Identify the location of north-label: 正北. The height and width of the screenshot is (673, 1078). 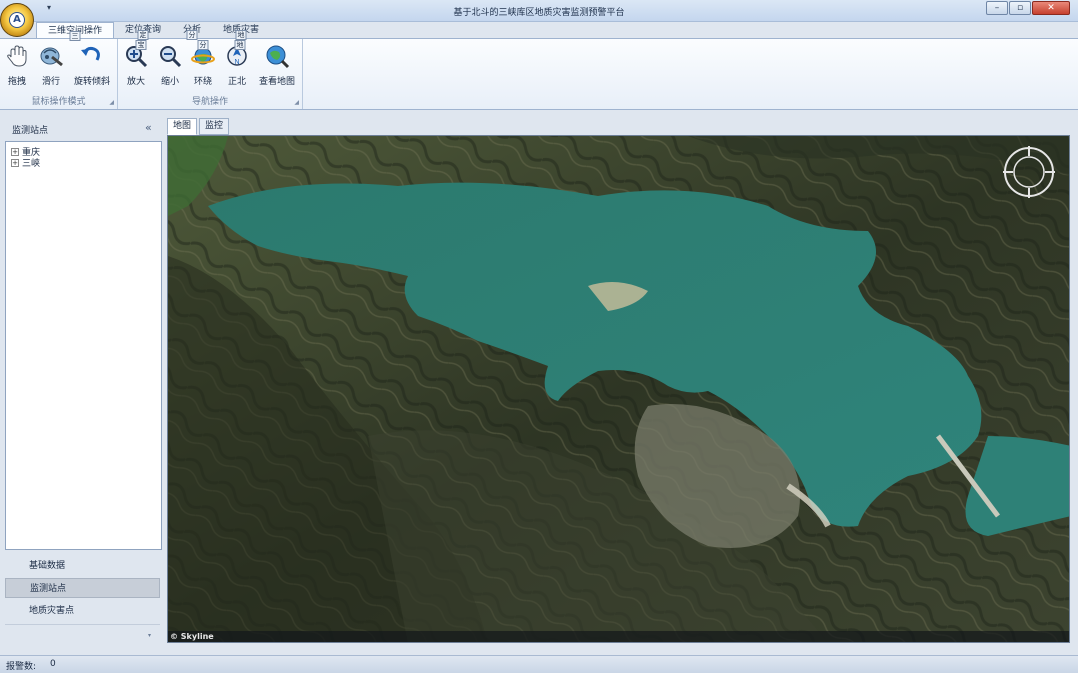
(236, 82).